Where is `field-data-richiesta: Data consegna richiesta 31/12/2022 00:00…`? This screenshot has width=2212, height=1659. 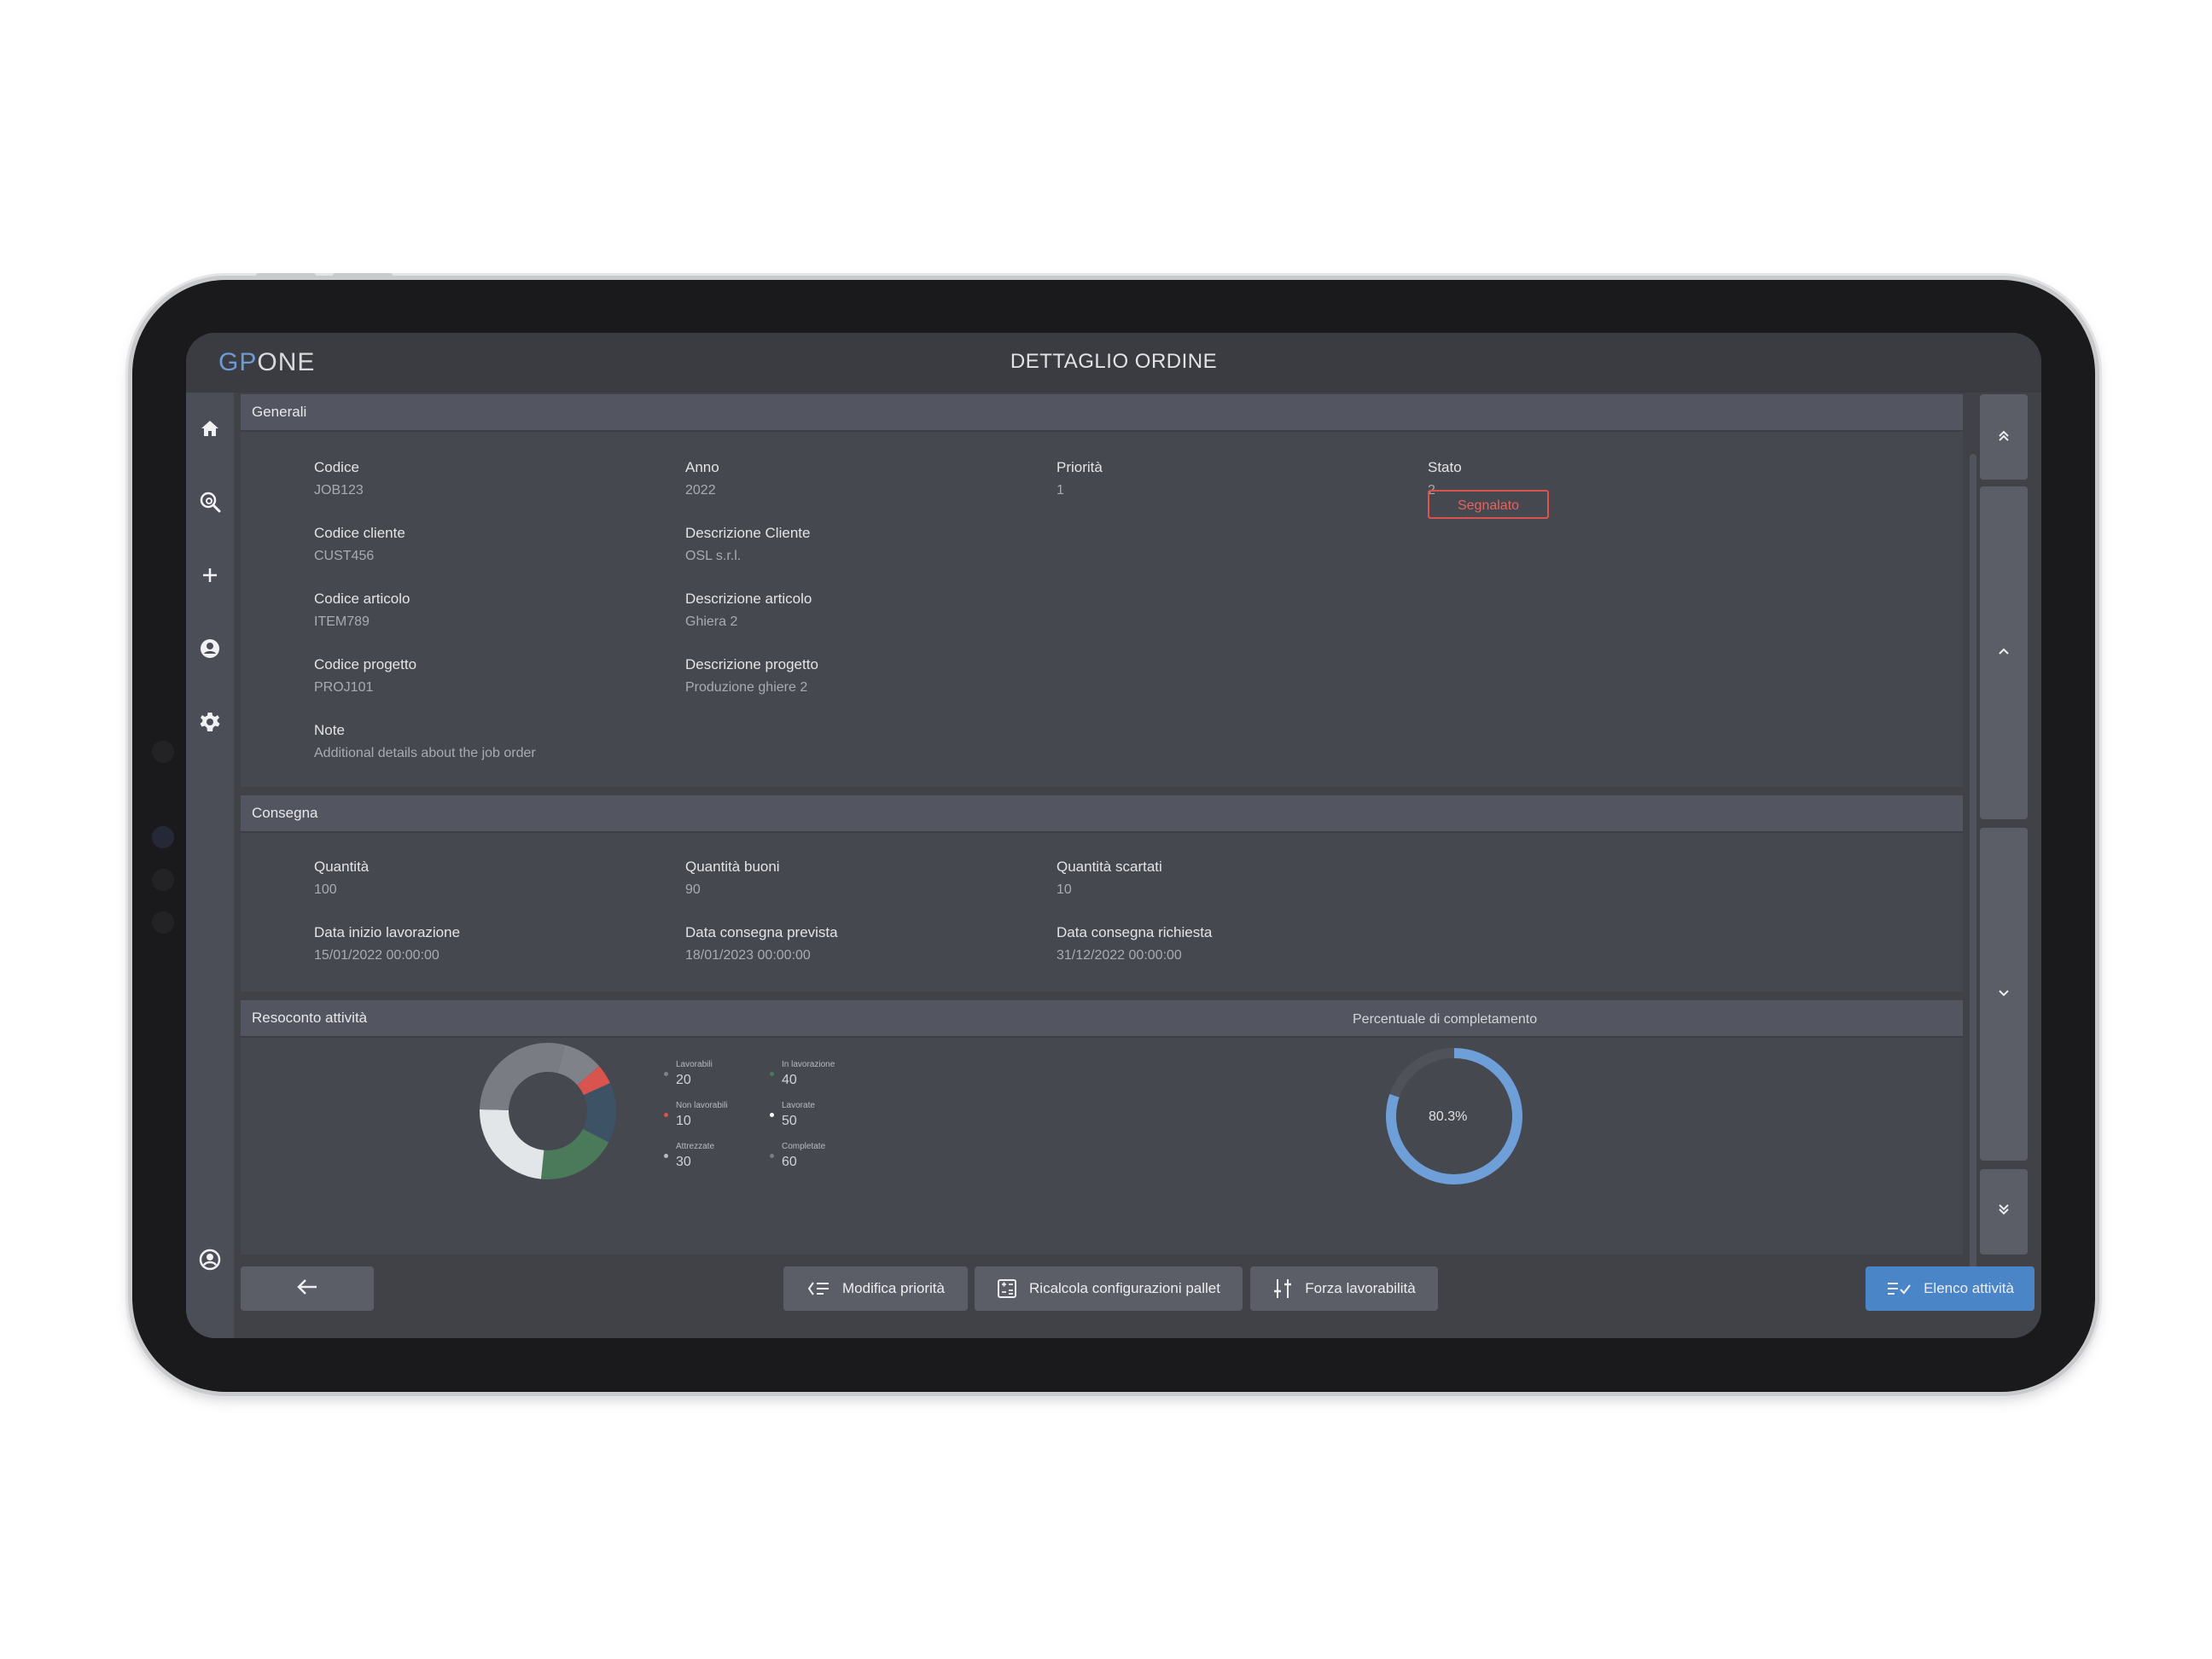
field-data-richiesta: Data consegna richiesta 31/12/2022 00:00… is located at coordinates (1134, 943).